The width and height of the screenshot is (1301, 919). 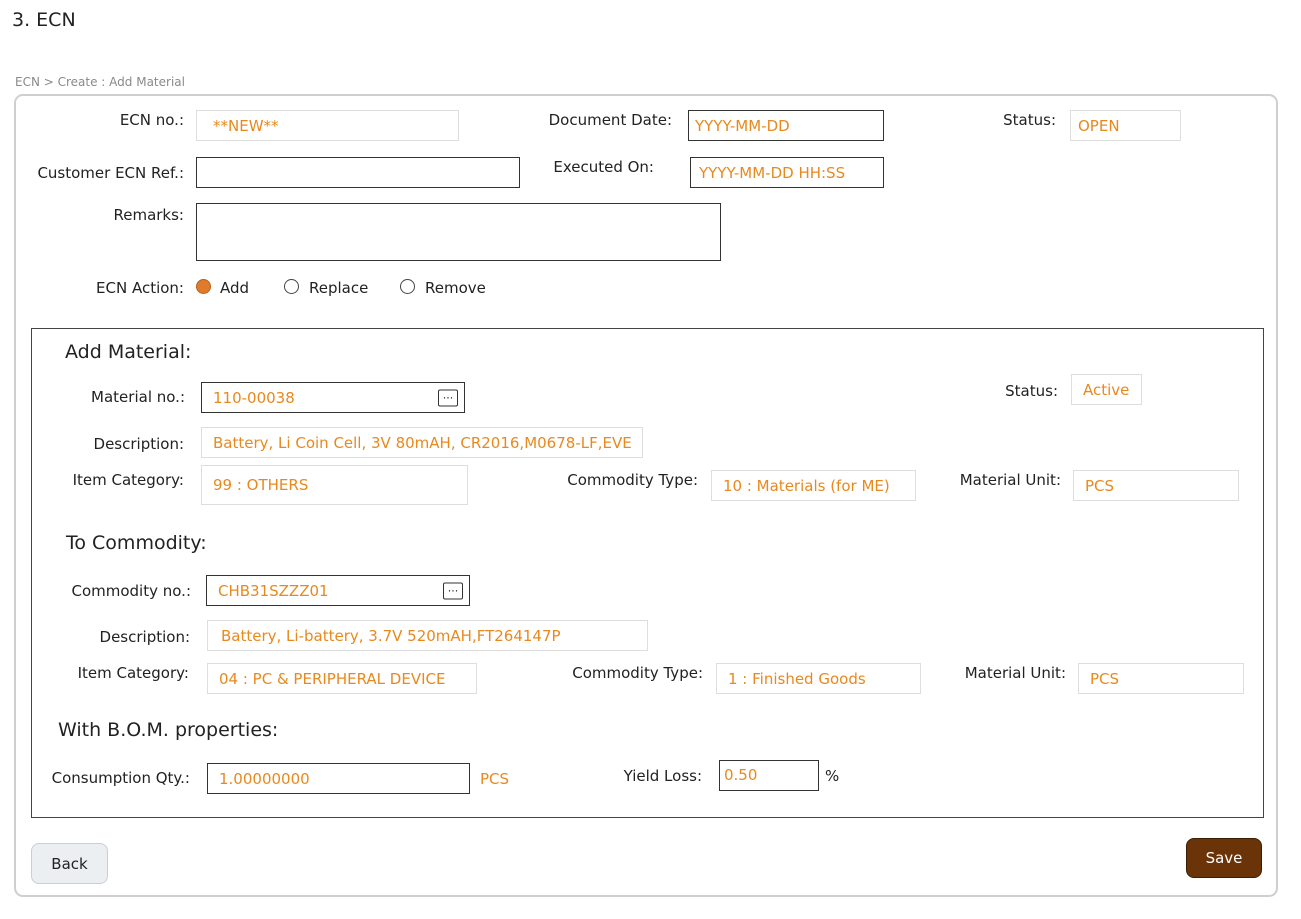 What do you see at coordinates (138, 444) in the screenshot?
I see `material-description-label: Description:` at bounding box center [138, 444].